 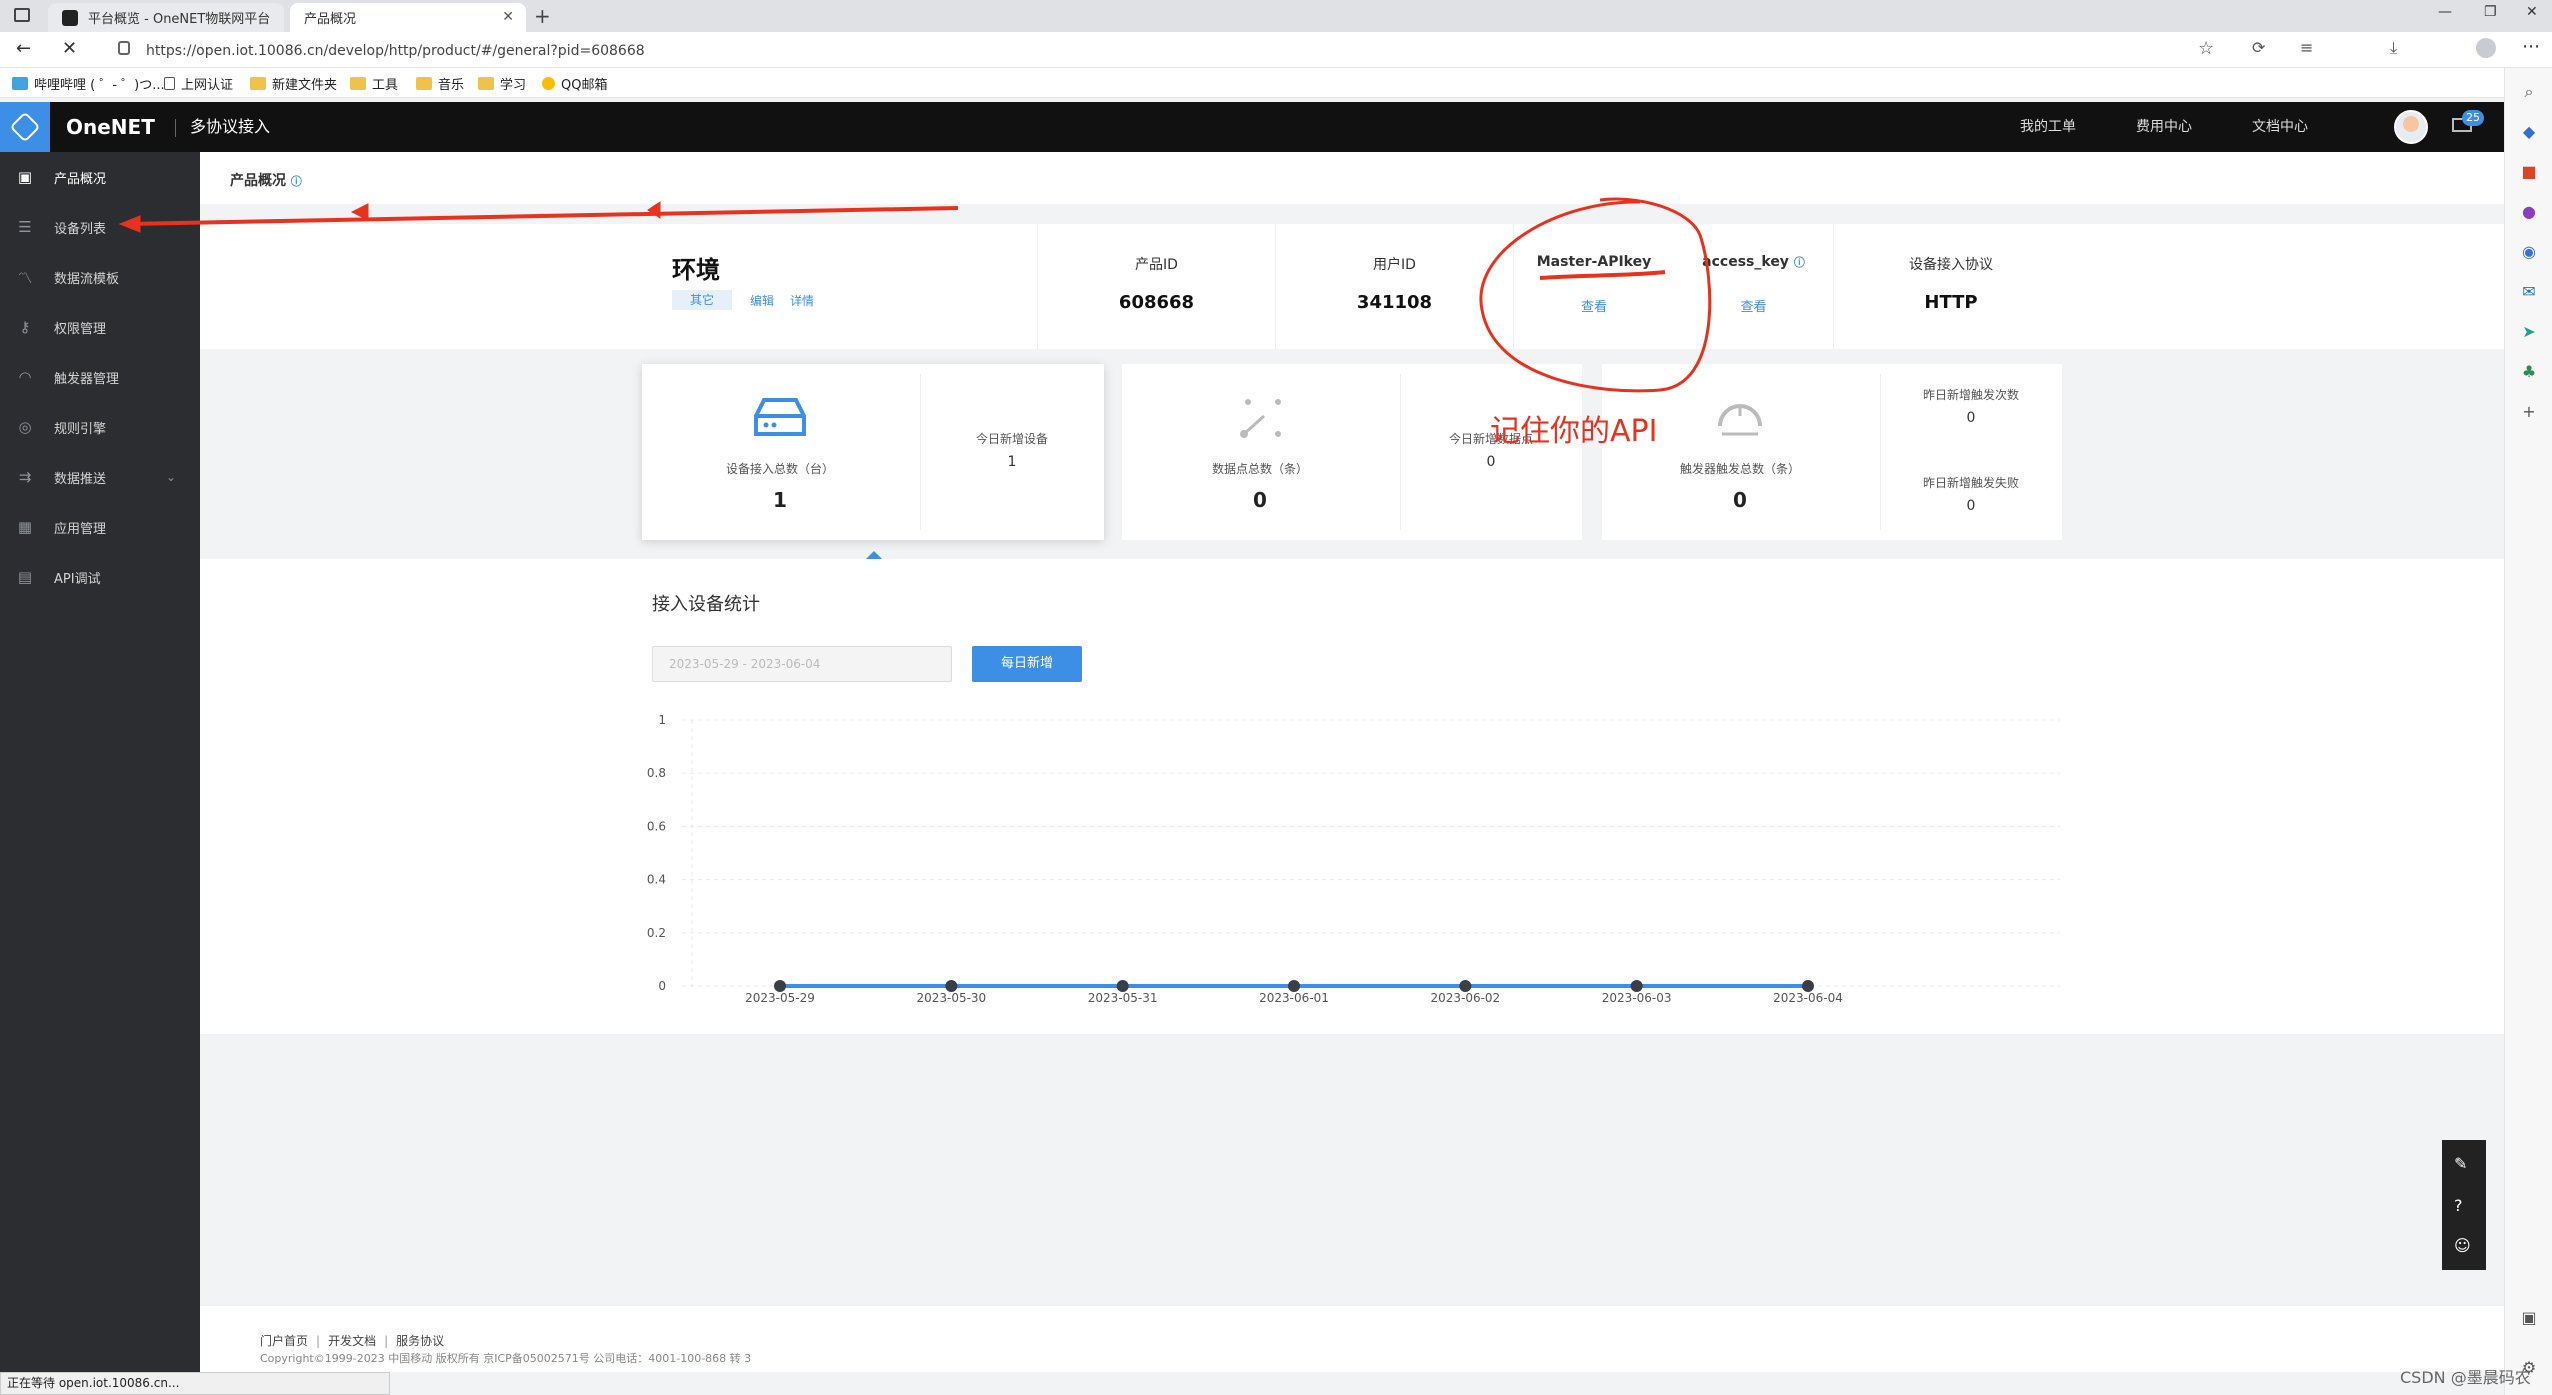 What do you see at coordinates (1371, 853) in the screenshot?
I see `chart-grid` at bounding box center [1371, 853].